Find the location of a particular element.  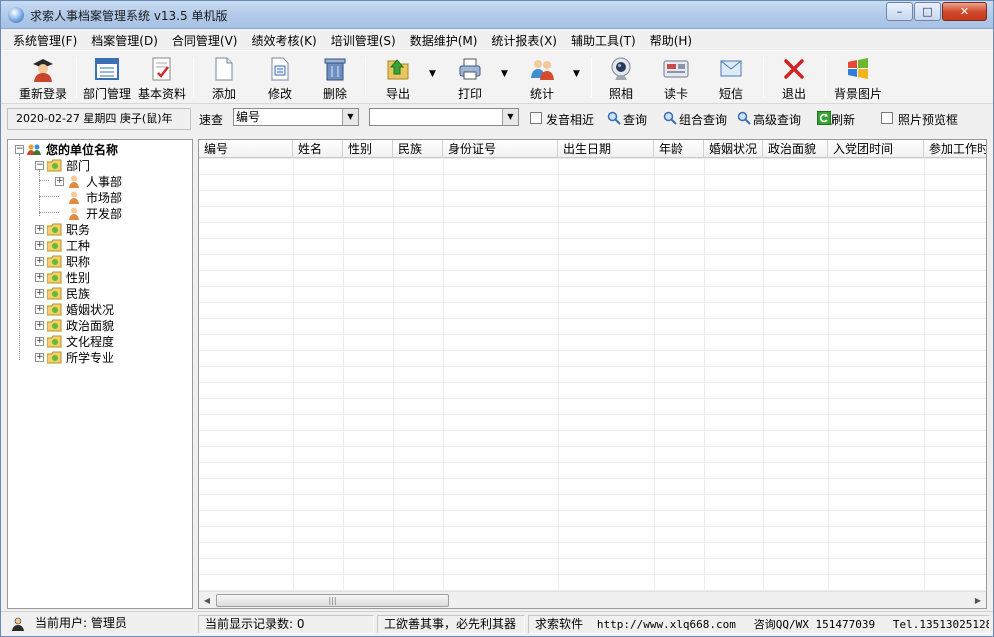

quick-search-label: 速查 is located at coordinates (211, 120).